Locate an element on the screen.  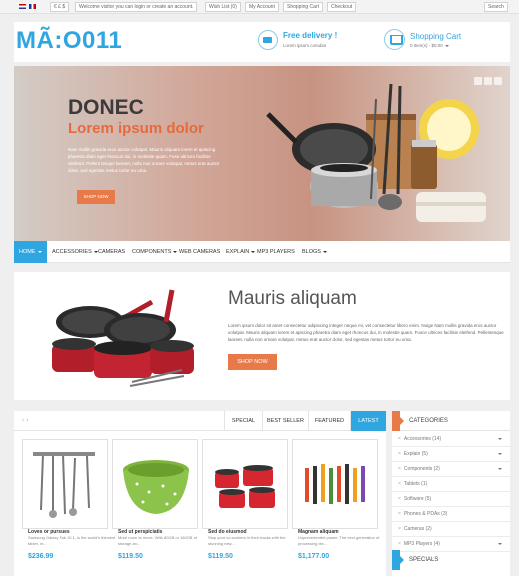
nav-cameras: CAMERAS is located at coordinates (111, 252).